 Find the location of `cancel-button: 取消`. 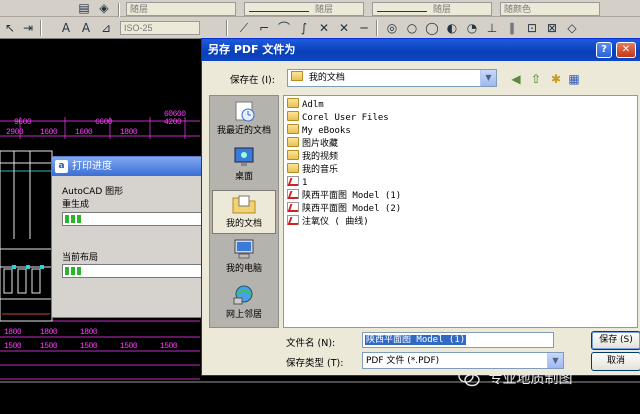

cancel-button: 取消 is located at coordinates (615, 361).